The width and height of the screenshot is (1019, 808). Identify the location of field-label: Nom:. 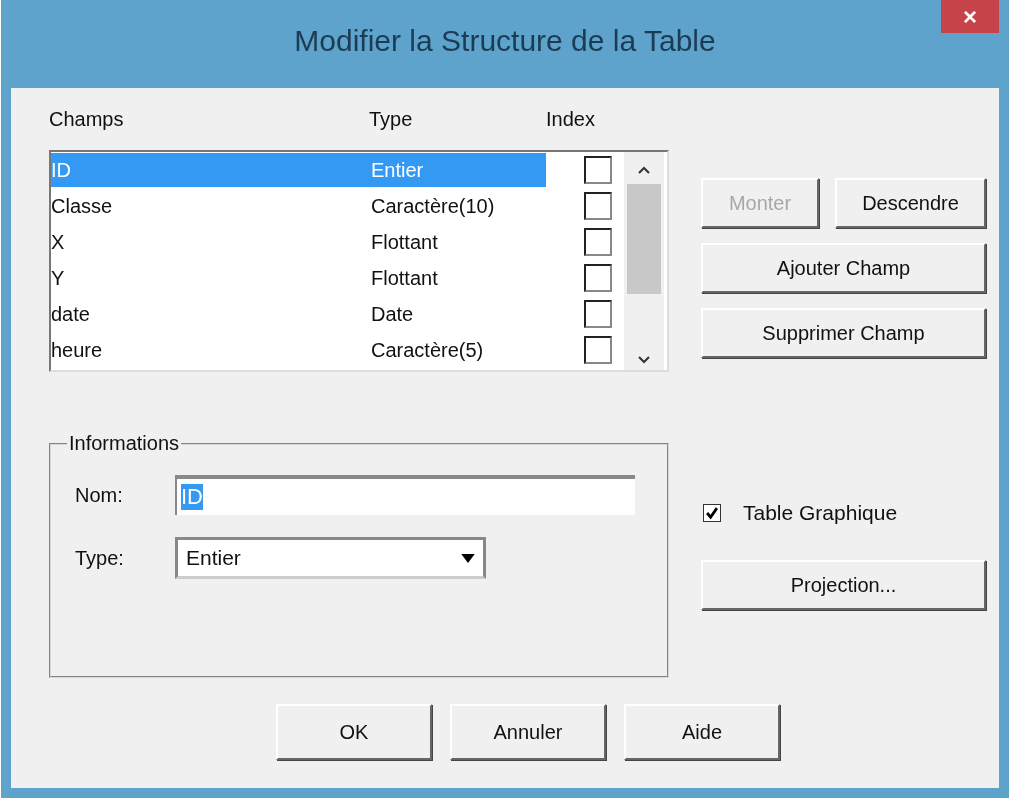
(99, 495).